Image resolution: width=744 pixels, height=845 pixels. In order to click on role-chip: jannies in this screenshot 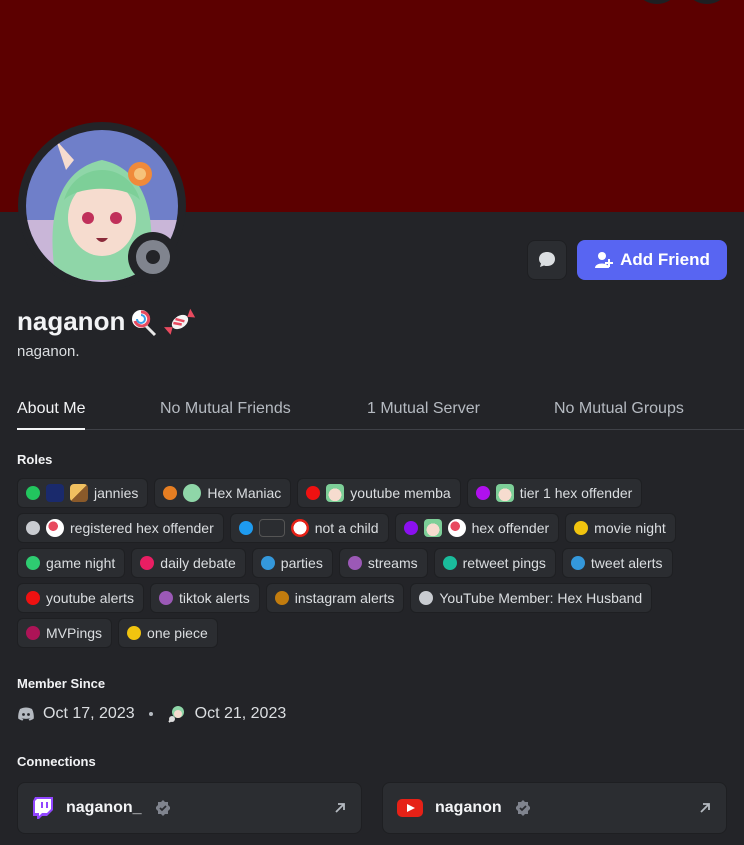, I will do `click(83, 493)`.